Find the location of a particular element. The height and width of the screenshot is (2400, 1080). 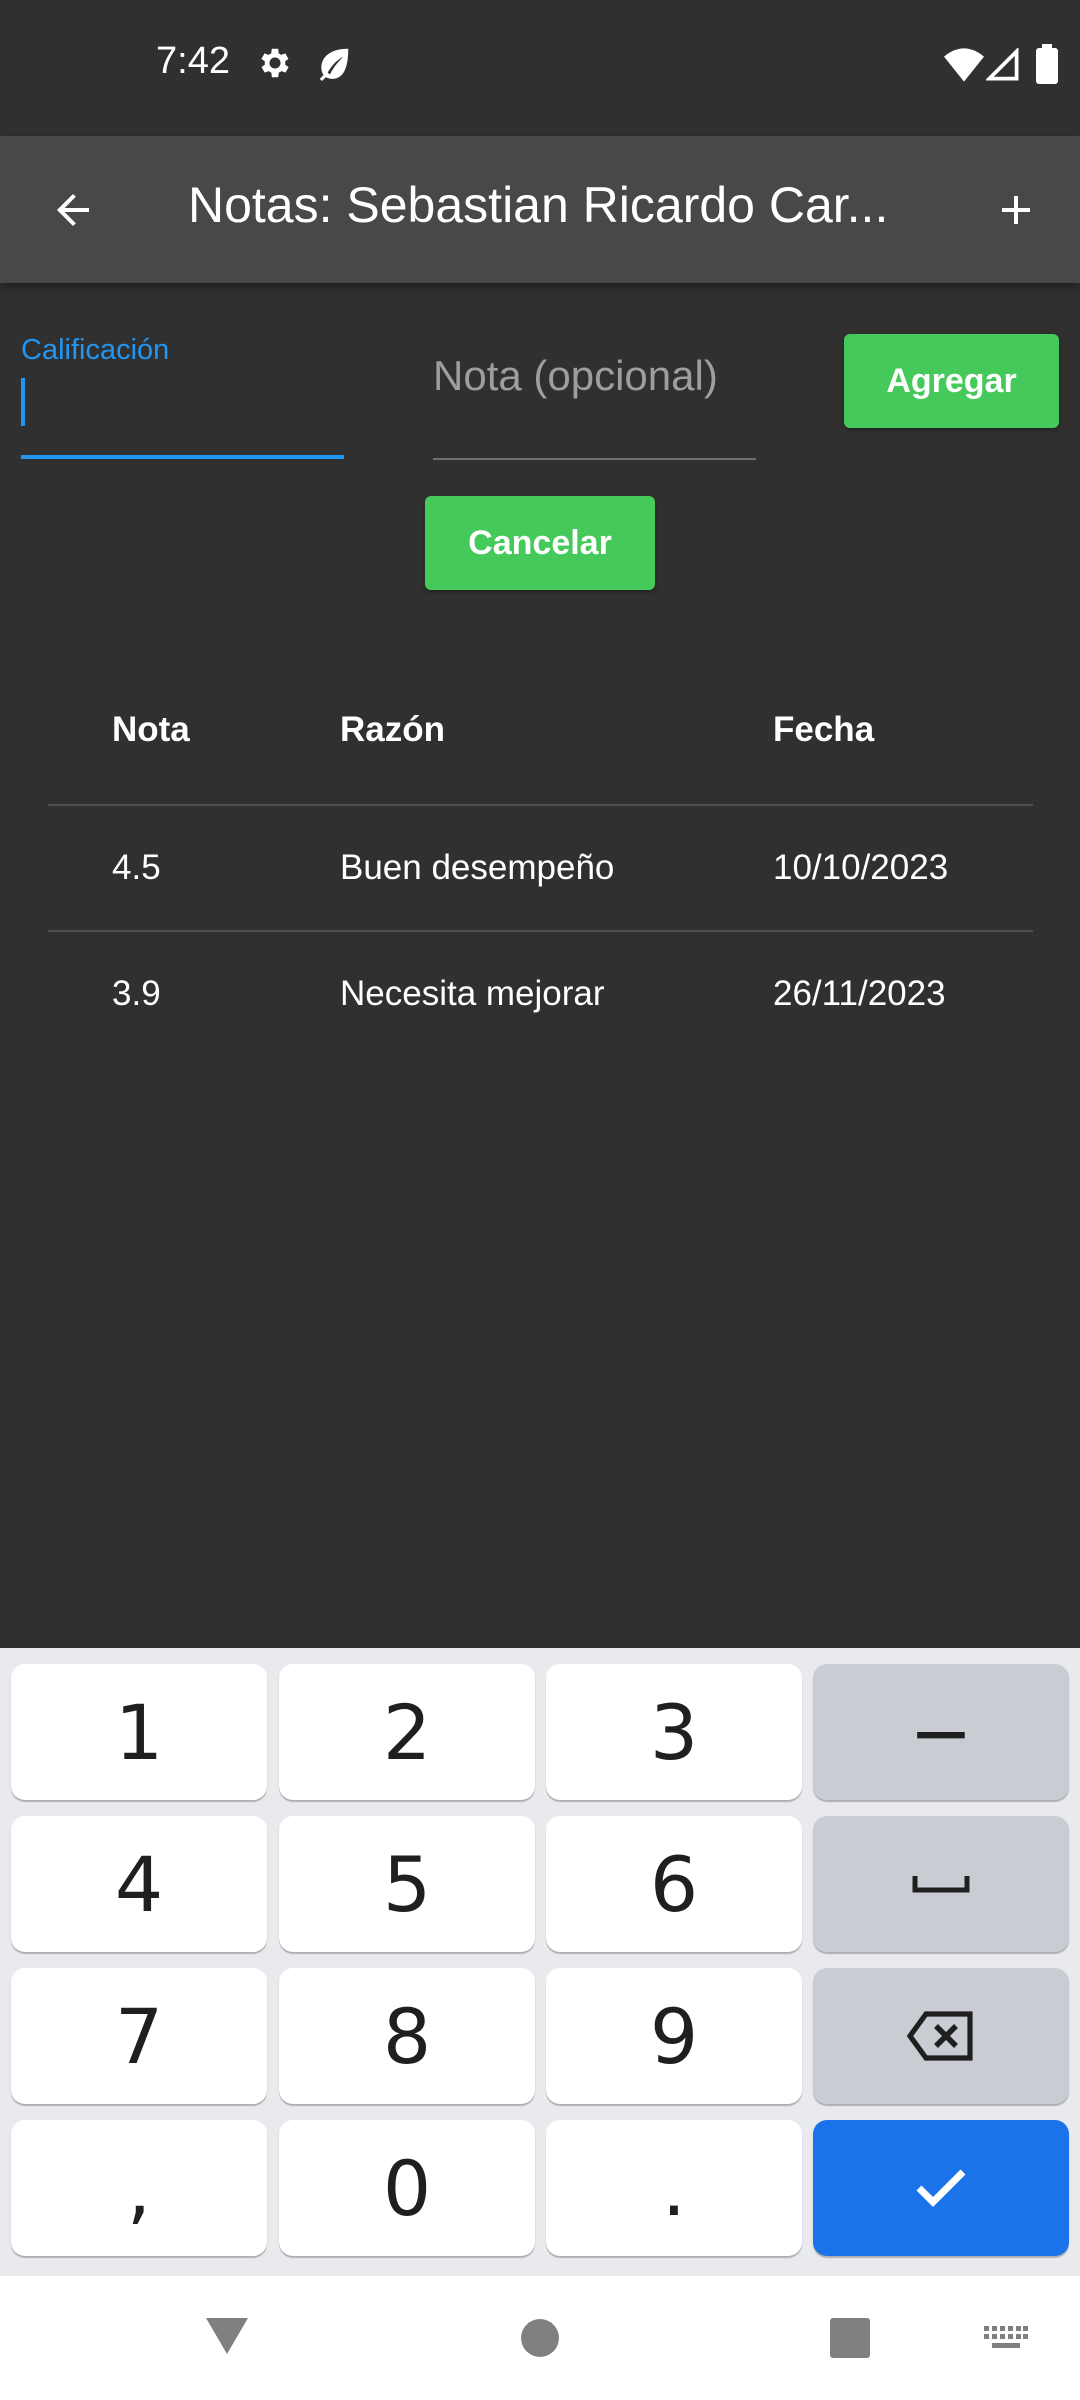

home-nav-button is located at coordinates (540, 2340).